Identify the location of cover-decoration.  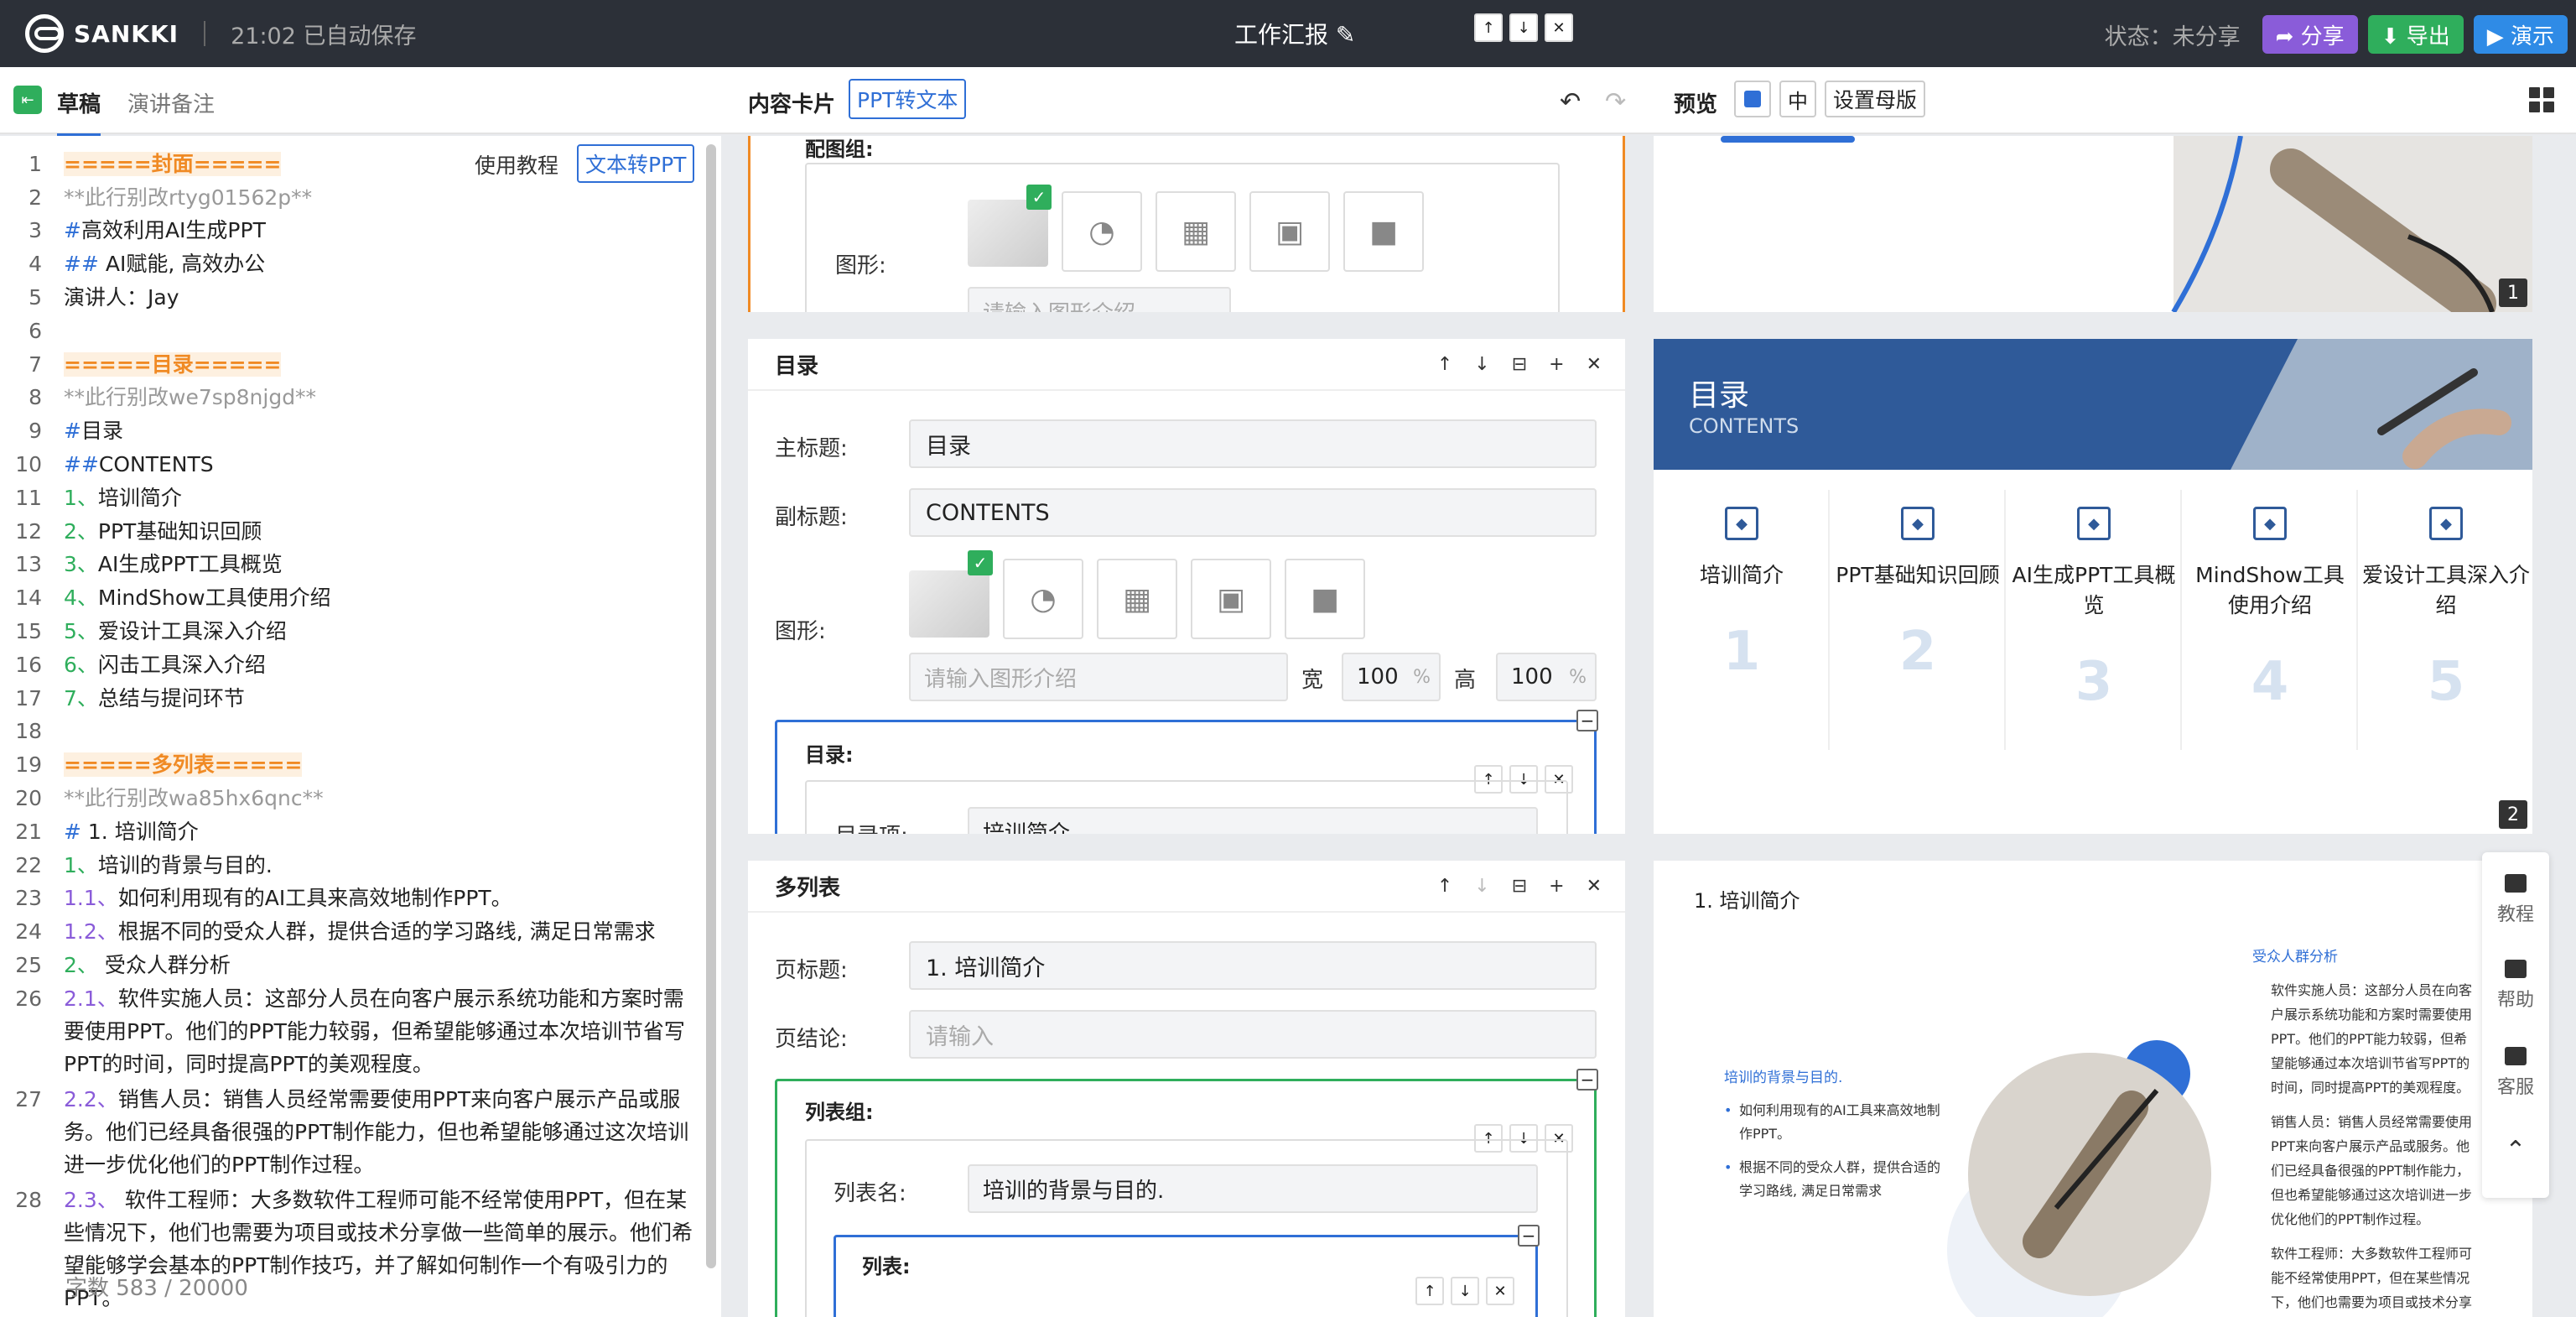
(2126, 224).